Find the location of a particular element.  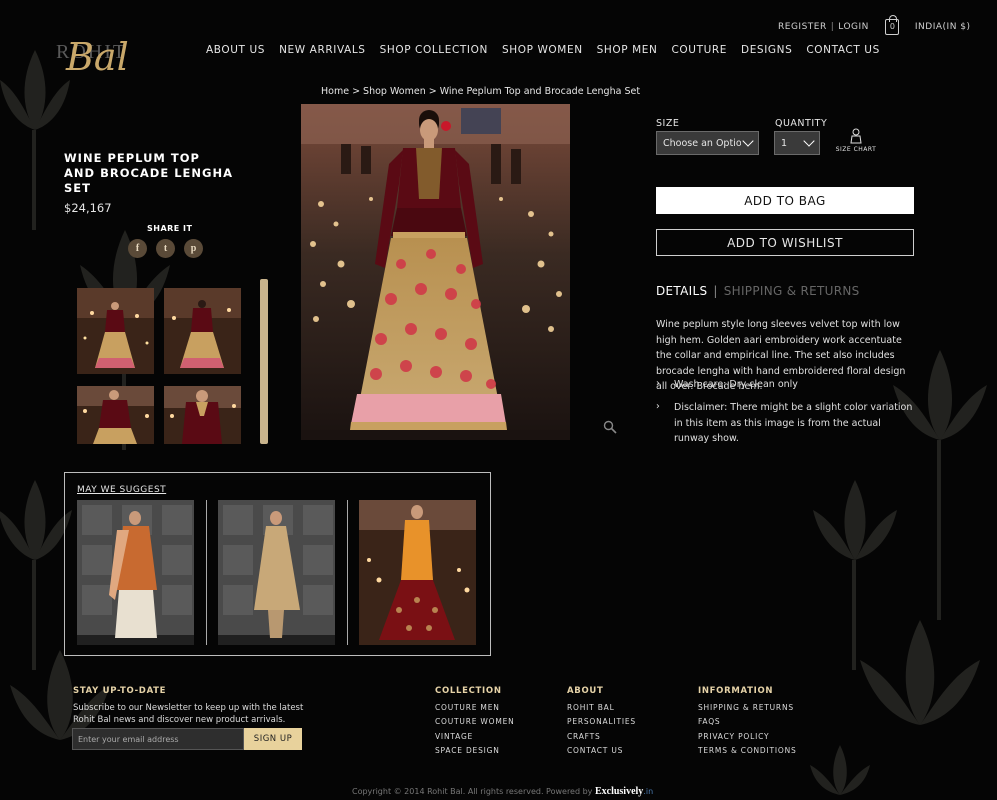

footer-link-couture-men: COUTURE MEN is located at coordinates (467, 707).